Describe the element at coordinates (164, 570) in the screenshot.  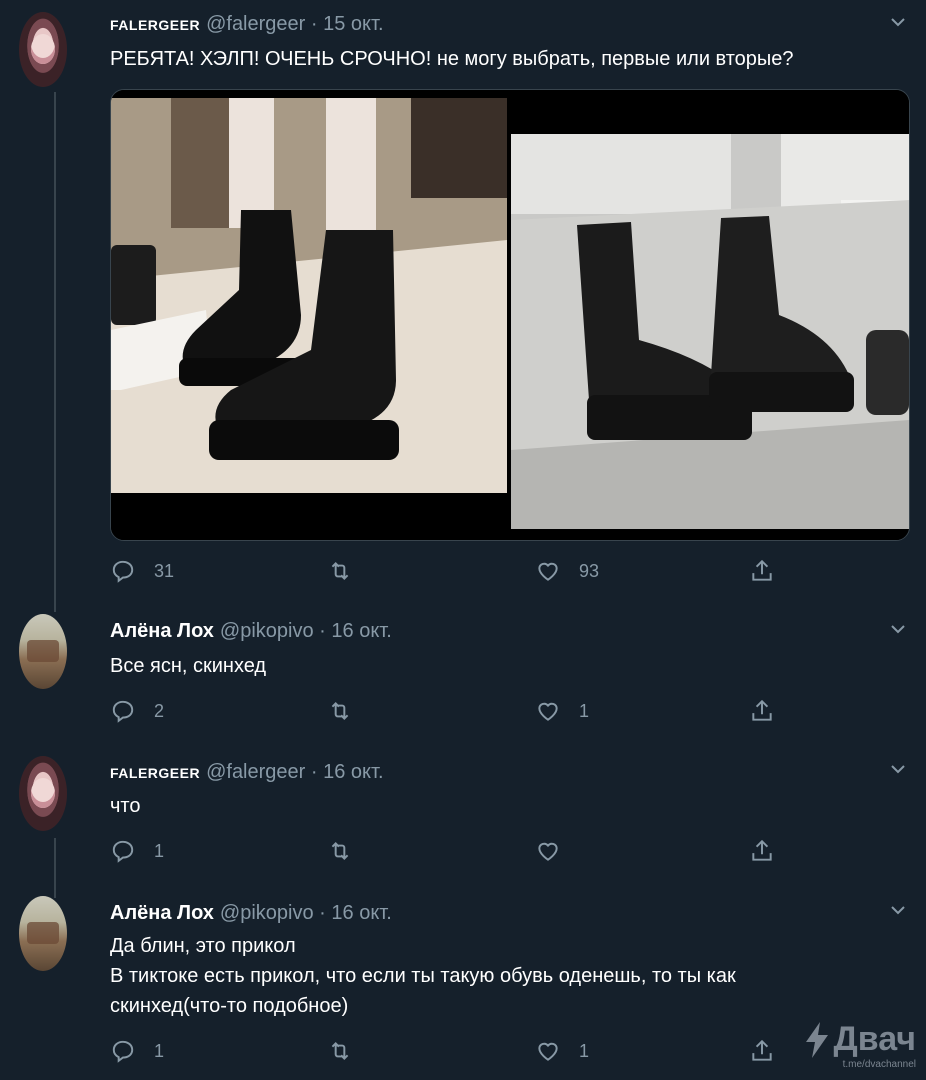
I see `reply-count: 31` at that location.